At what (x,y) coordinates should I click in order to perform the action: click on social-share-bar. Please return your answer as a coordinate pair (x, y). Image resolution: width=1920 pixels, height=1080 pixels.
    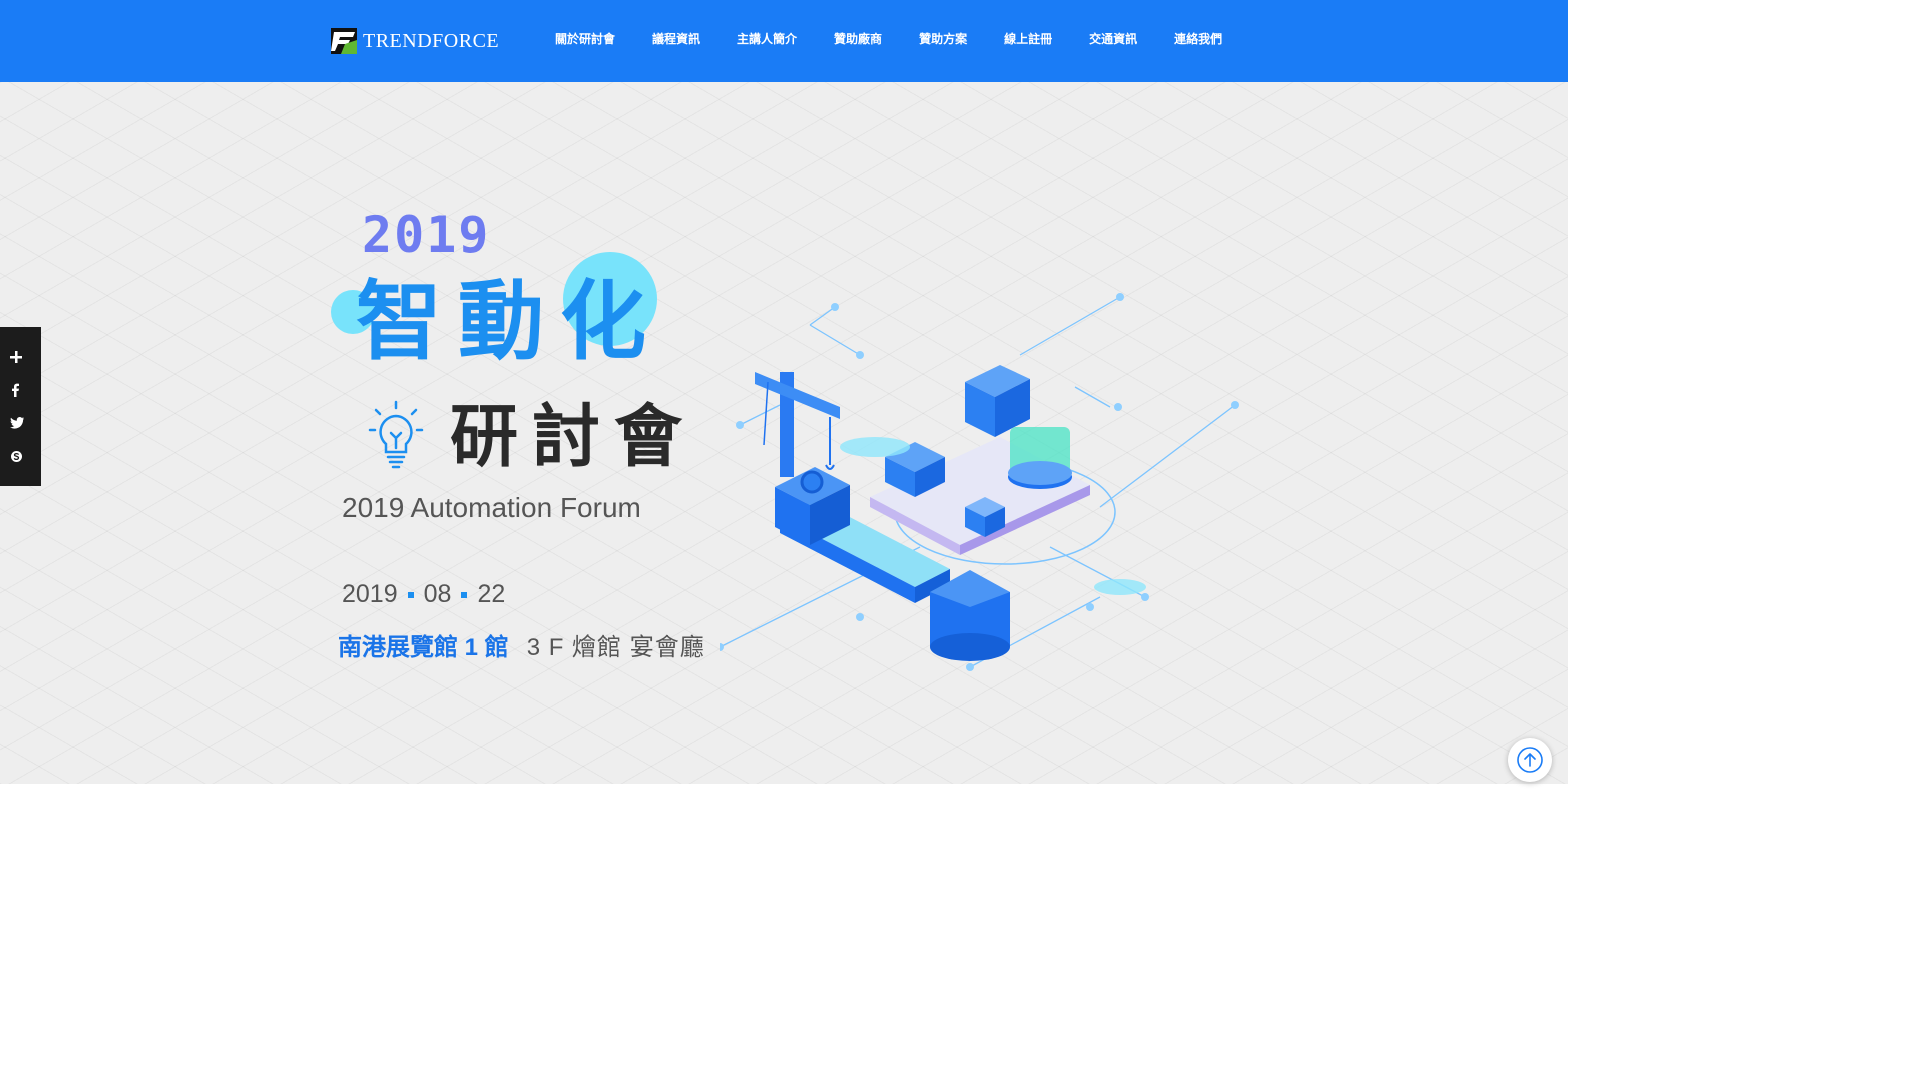
    Looking at the image, I should click on (20, 406).